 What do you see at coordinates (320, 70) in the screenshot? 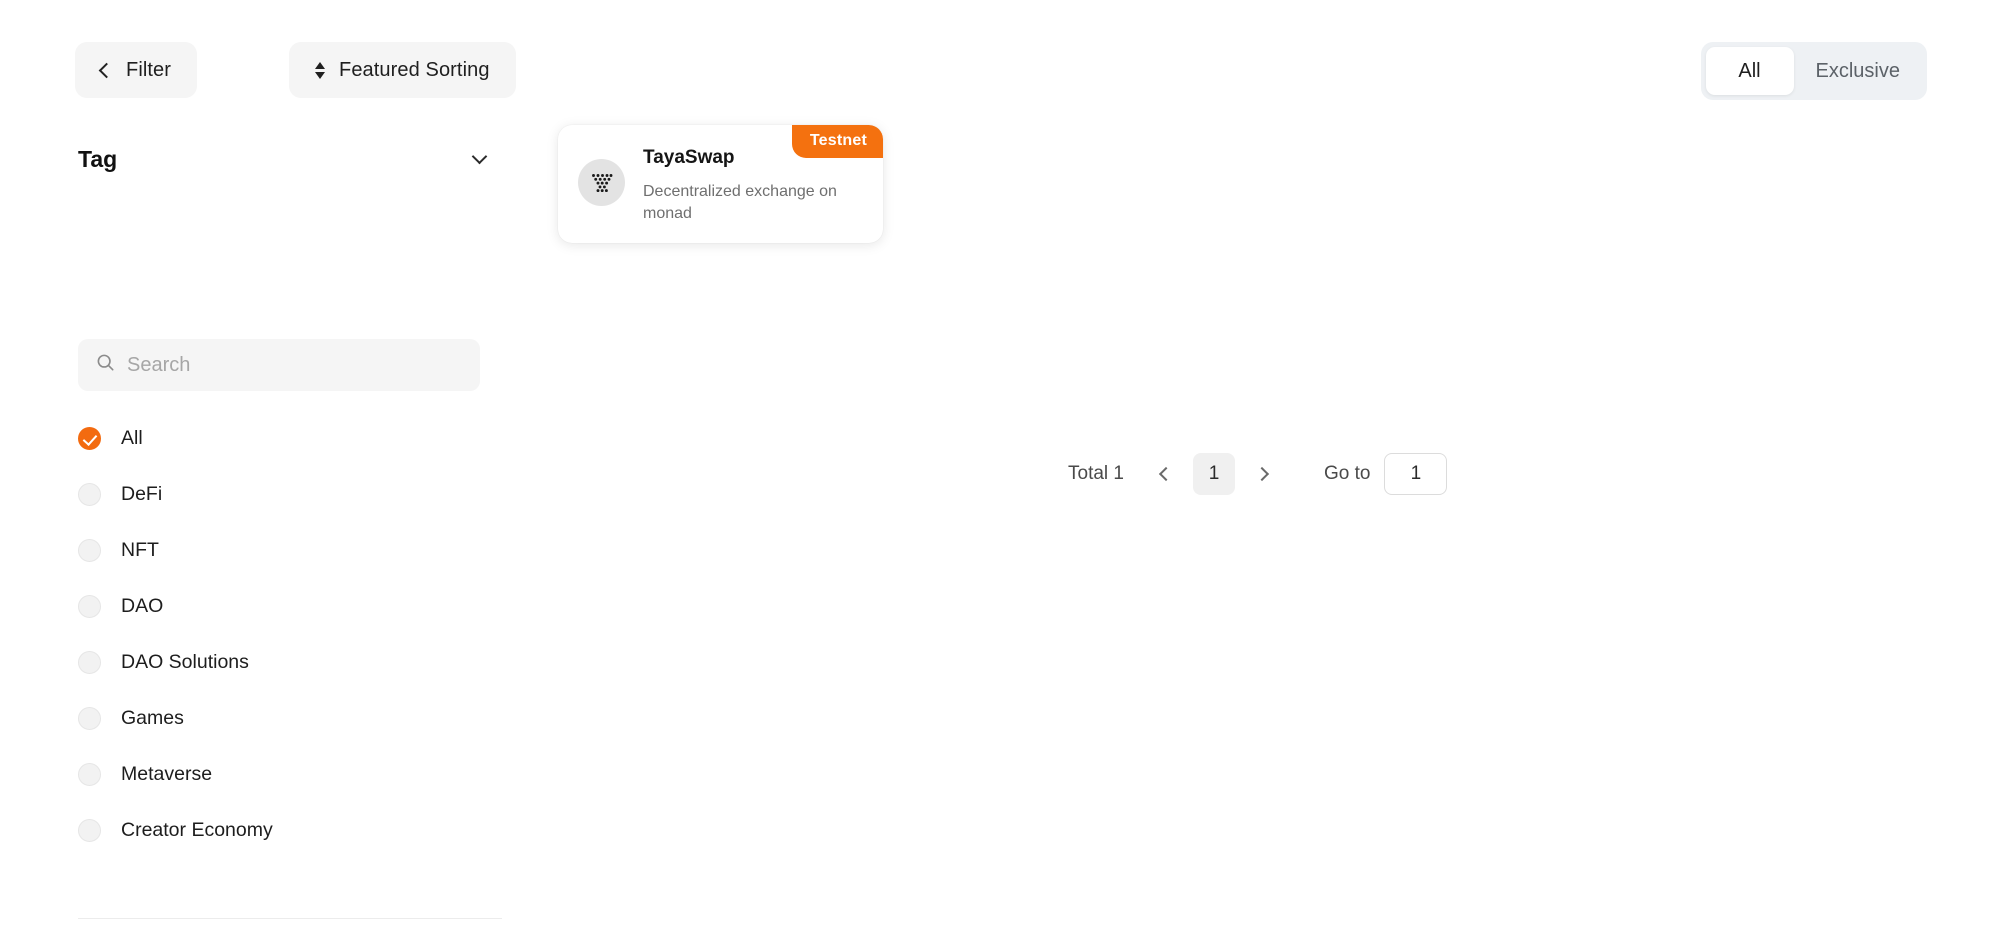
I see `sort-updown-icon` at bounding box center [320, 70].